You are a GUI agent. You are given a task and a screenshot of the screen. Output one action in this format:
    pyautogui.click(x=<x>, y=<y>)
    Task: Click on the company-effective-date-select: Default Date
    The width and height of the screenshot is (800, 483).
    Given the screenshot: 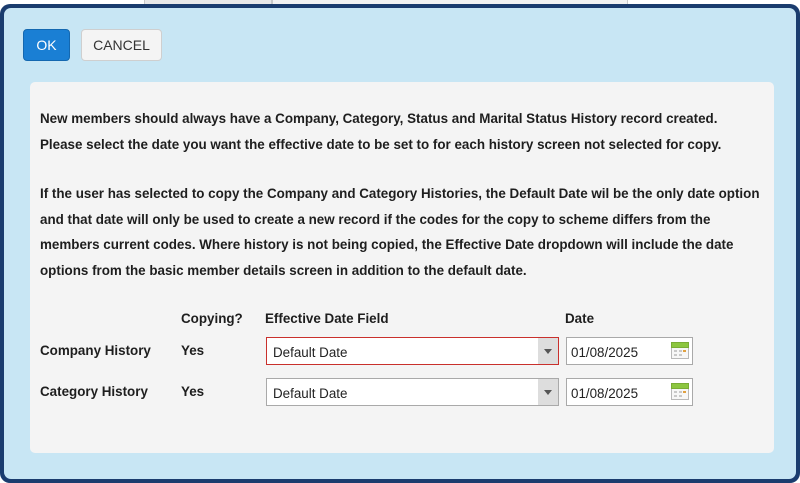 What is the action you would take?
    pyautogui.click(x=412, y=351)
    